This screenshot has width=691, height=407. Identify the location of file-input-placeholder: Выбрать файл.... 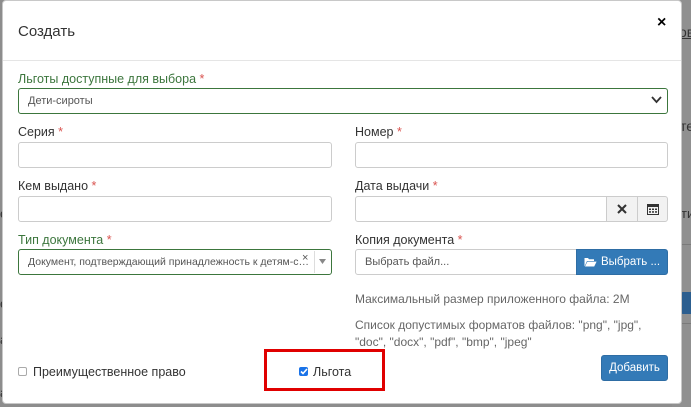
(407, 262).